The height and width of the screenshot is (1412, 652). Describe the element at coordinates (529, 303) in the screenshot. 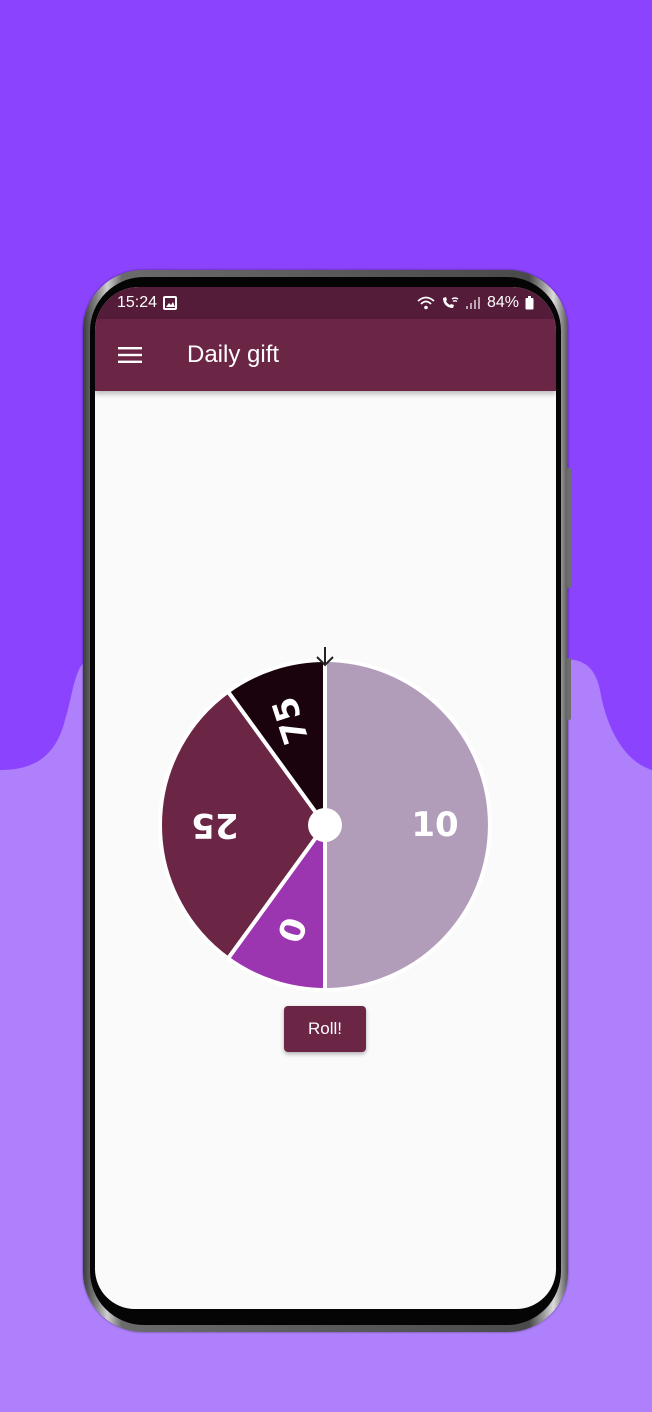

I see `battery-icon` at that location.